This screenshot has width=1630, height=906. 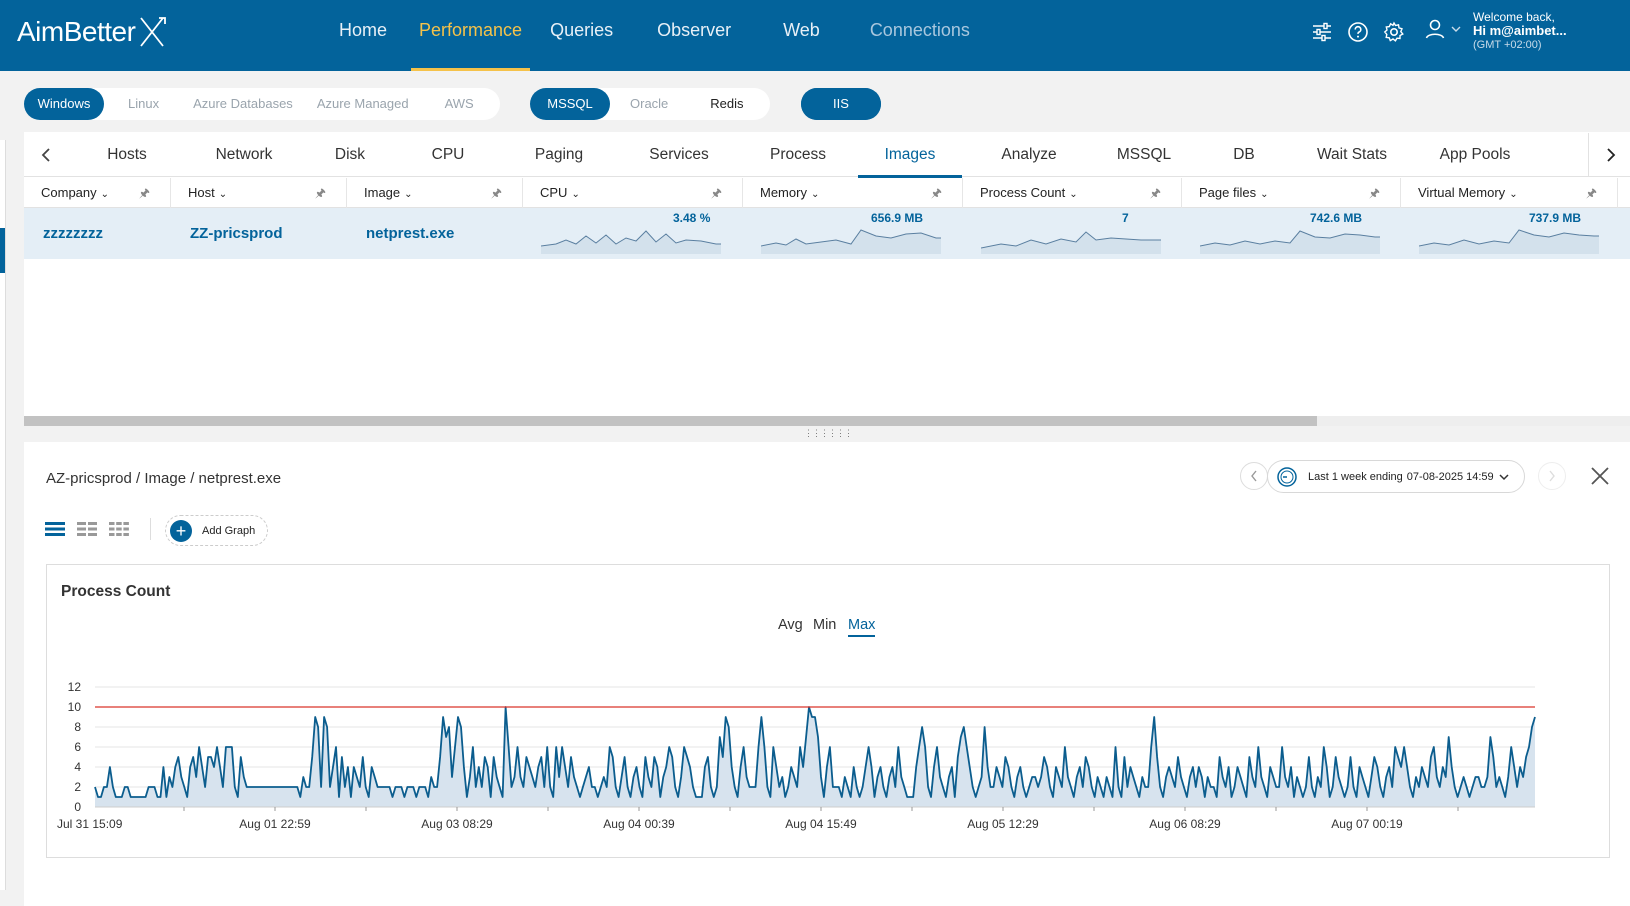 I want to click on col-image-label: Image, so click(x=382, y=192).